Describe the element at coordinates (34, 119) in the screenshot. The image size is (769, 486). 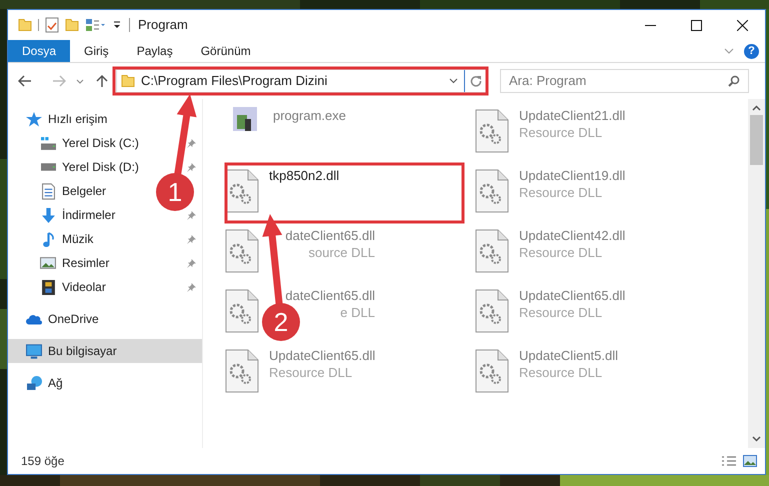
I see `star-icon` at that location.